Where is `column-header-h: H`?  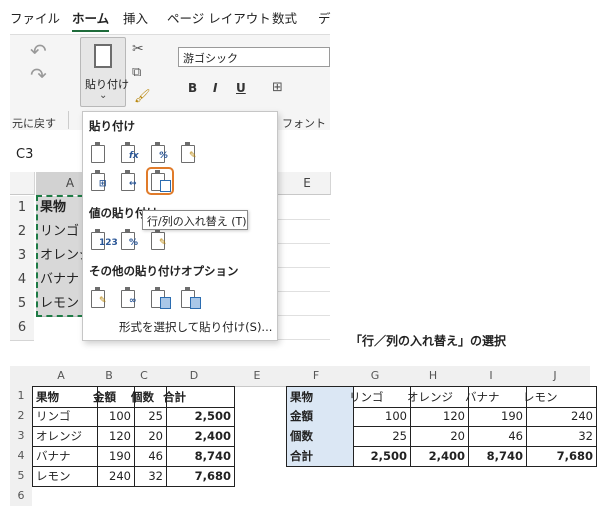
column-header-h: H is located at coordinates (433, 376).